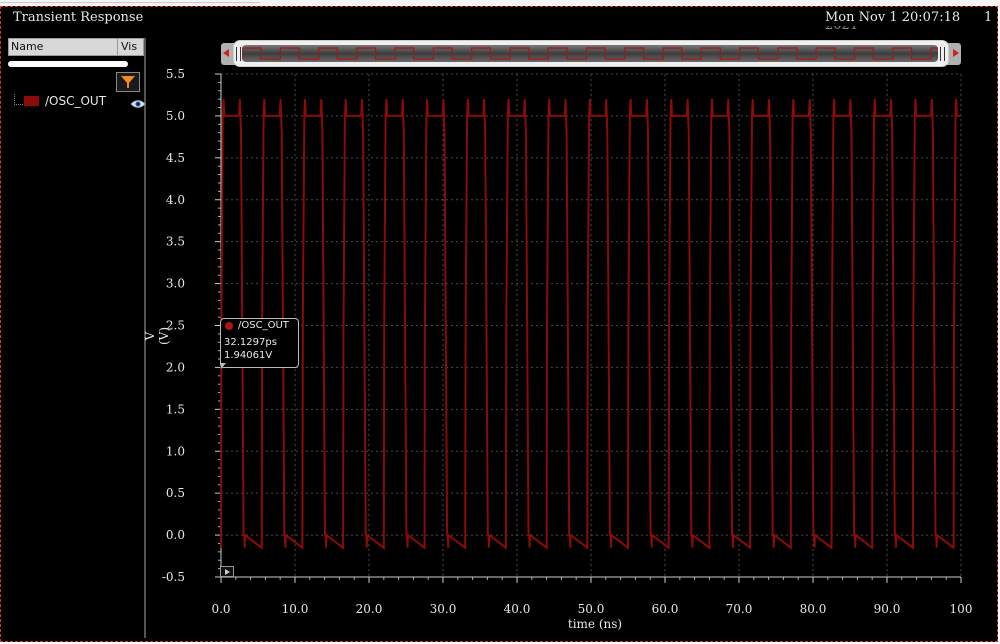 This screenshot has height=644, width=1000. What do you see at coordinates (250, 342) in the screenshot?
I see `tooltip-x-value: 32.1297ps` at bounding box center [250, 342].